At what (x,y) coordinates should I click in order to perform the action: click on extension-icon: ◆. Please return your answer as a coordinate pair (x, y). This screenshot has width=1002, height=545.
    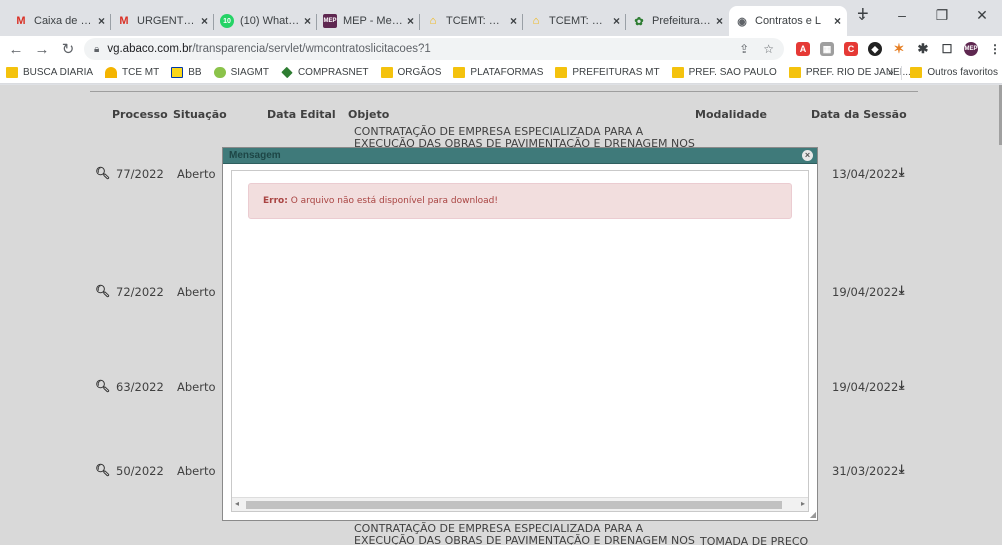
    Looking at the image, I should click on (875, 49).